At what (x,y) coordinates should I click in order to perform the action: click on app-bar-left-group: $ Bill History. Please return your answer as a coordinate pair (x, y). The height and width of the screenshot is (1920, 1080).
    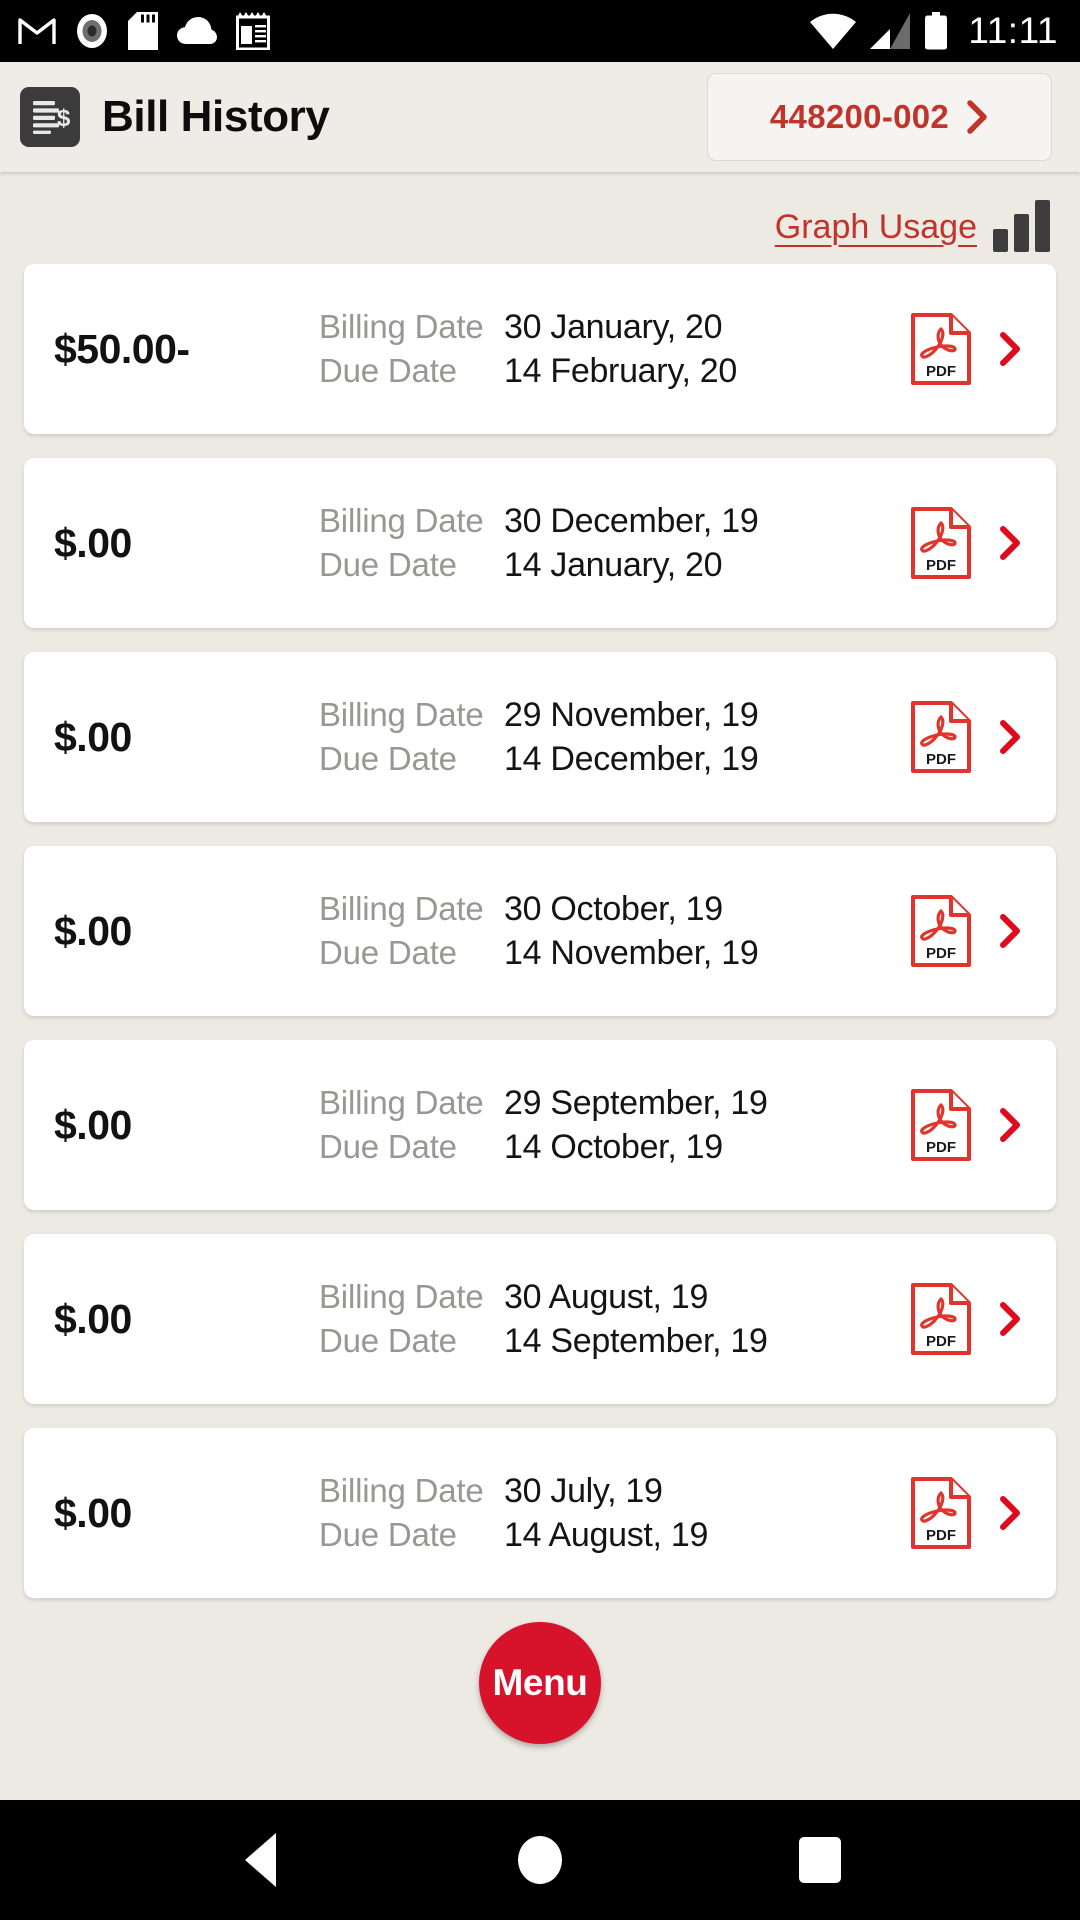
    Looking at the image, I should click on (175, 117).